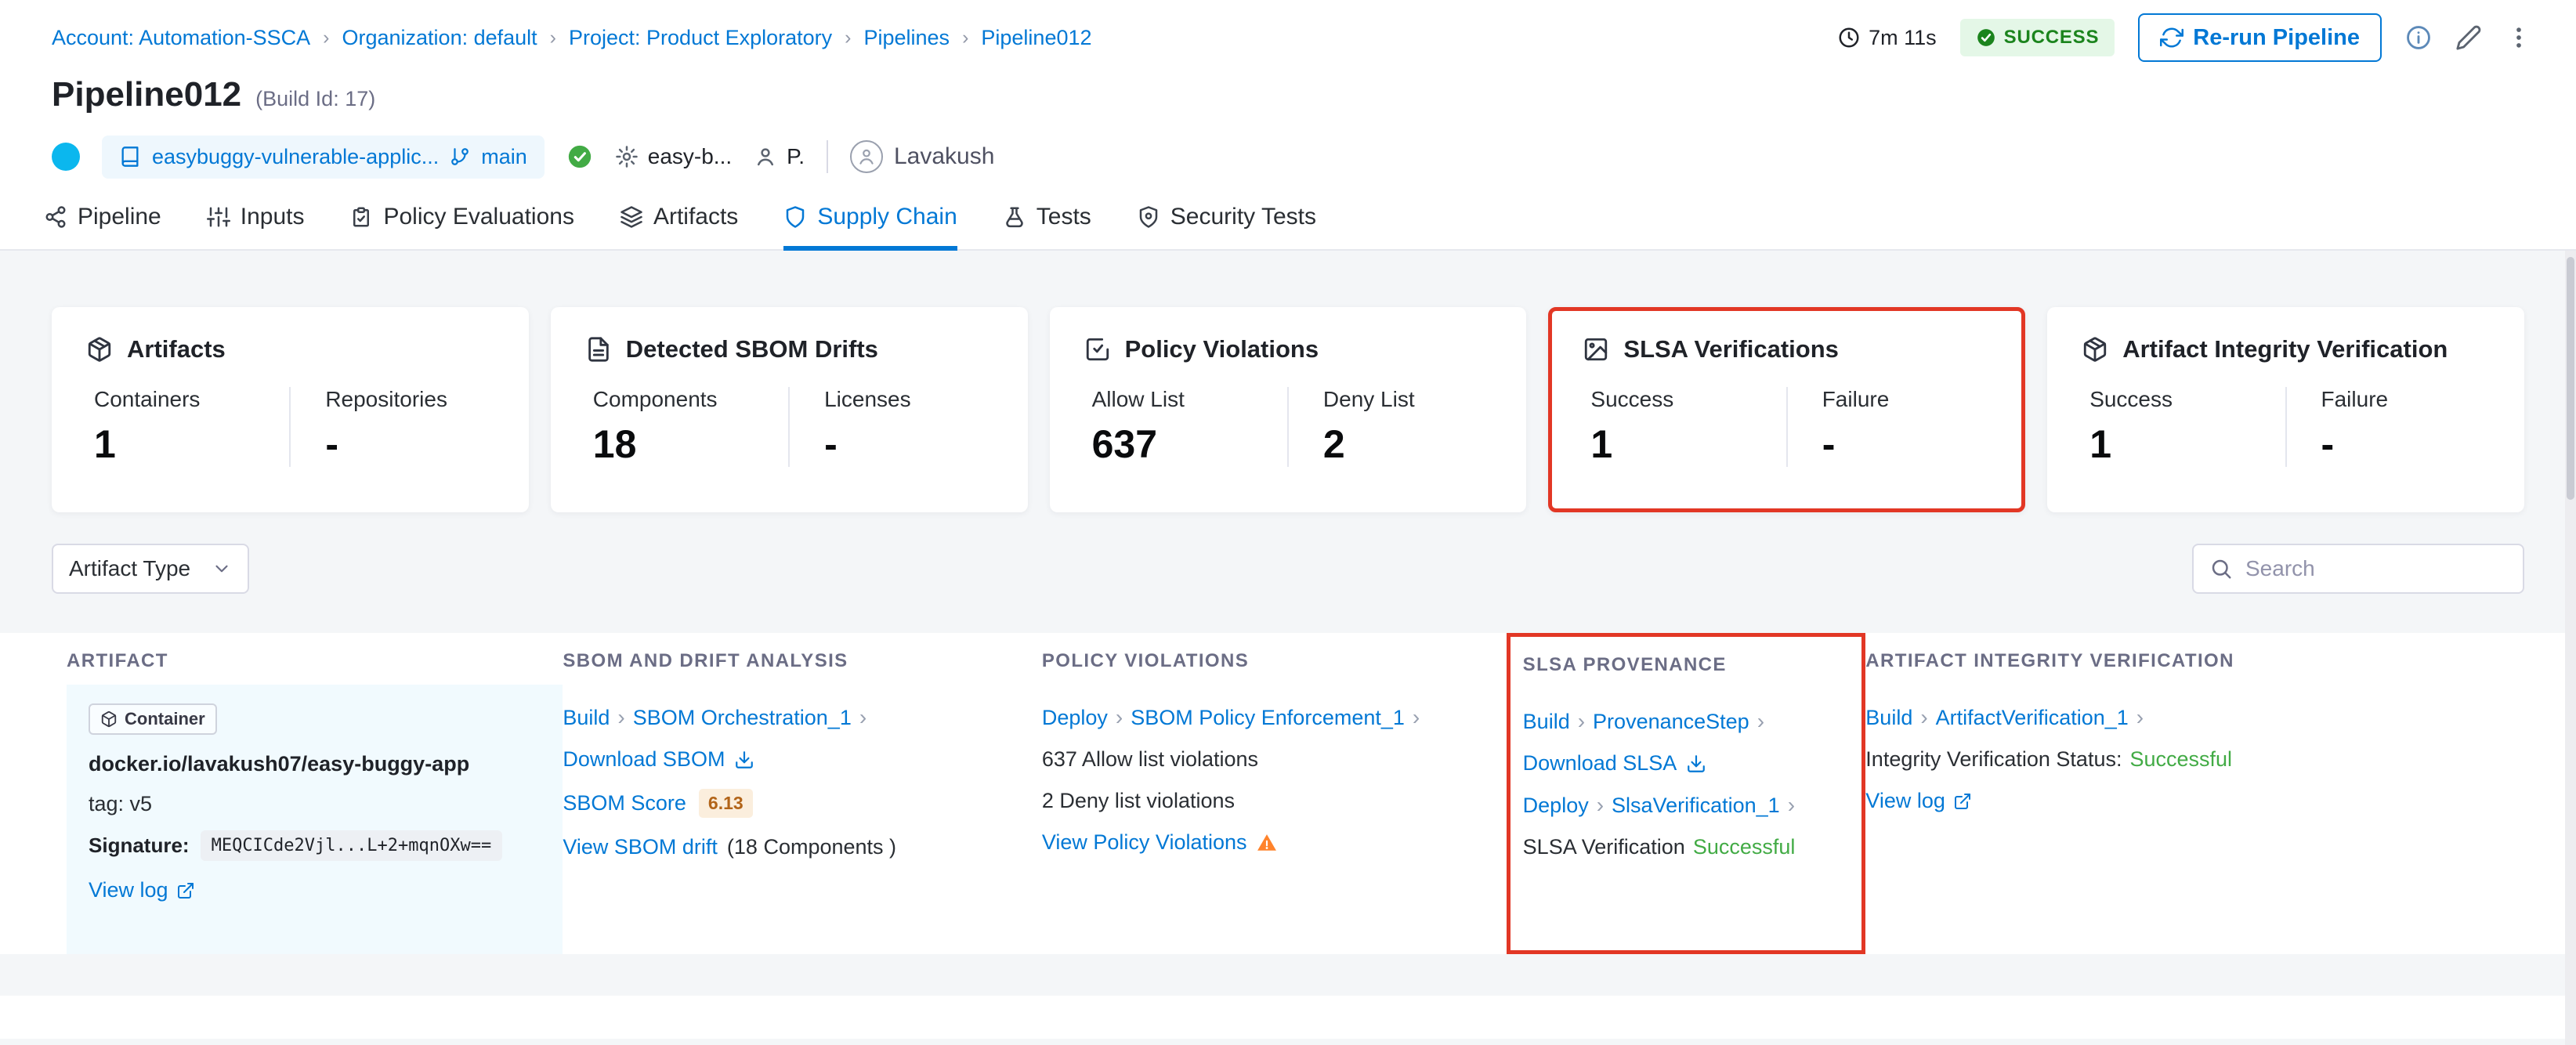 This screenshot has width=2576, height=1045. I want to click on integrity-stage-link: Build, so click(1888, 718).